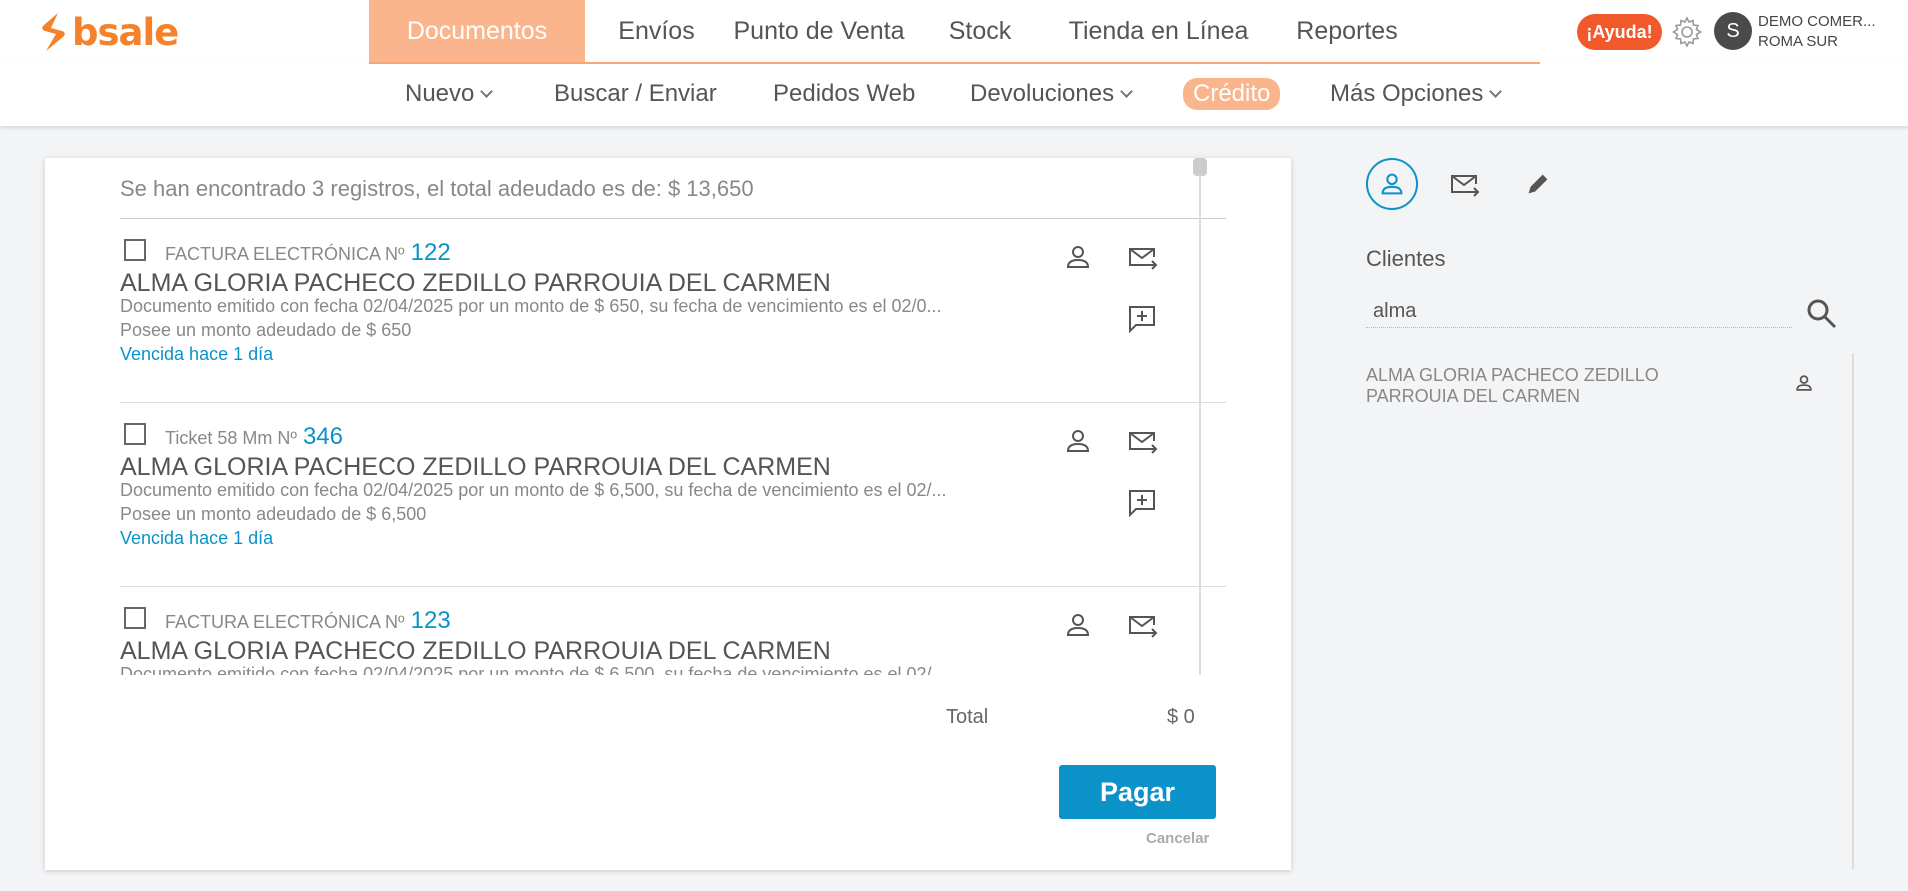 This screenshot has width=1908, height=891. What do you see at coordinates (1200, 416) in the screenshot?
I see `scrollbar-track` at bounding box center [1200, 416].